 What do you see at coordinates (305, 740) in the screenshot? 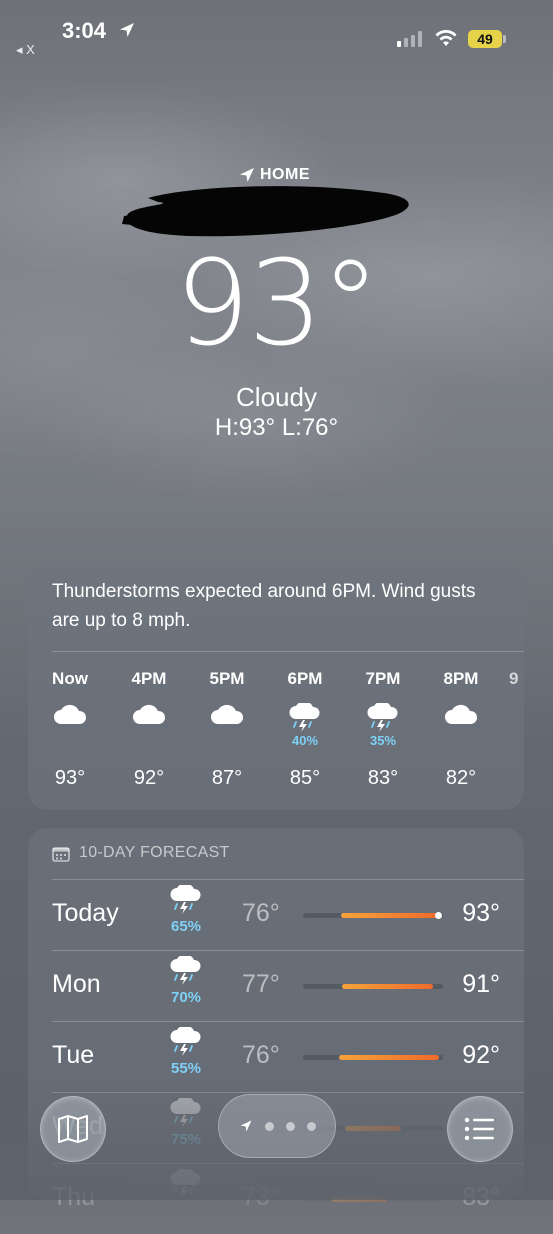
I see `hour-precip-chance: 40%` at bounding box center [305, 740].